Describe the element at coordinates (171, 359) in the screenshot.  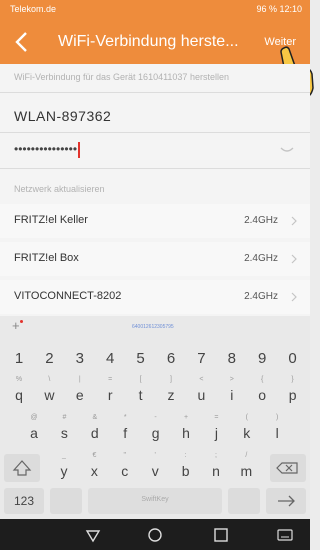
I see `key-6: 6` at that location.